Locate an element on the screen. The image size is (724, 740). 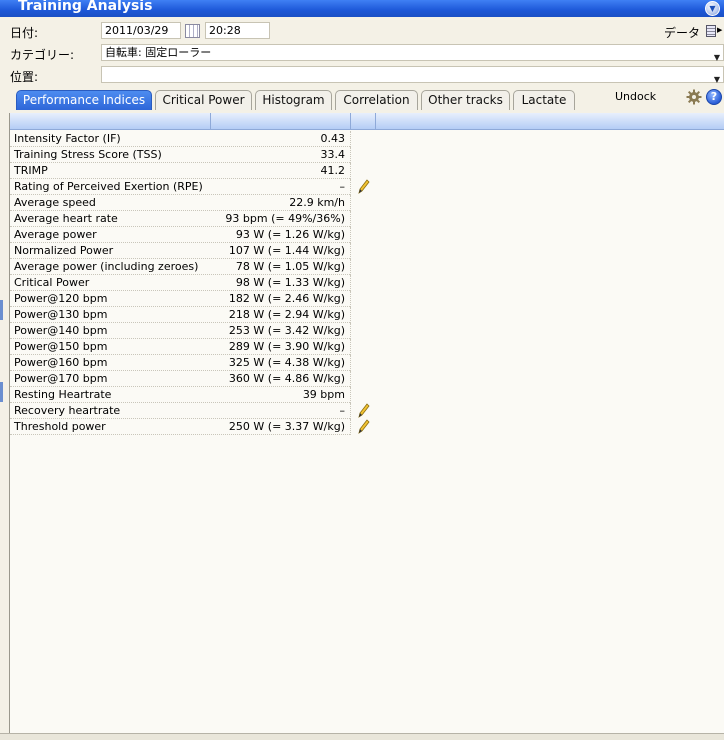
row-value: 218 W (= 2.94 W/kg) is located at coordinates (286, 314).